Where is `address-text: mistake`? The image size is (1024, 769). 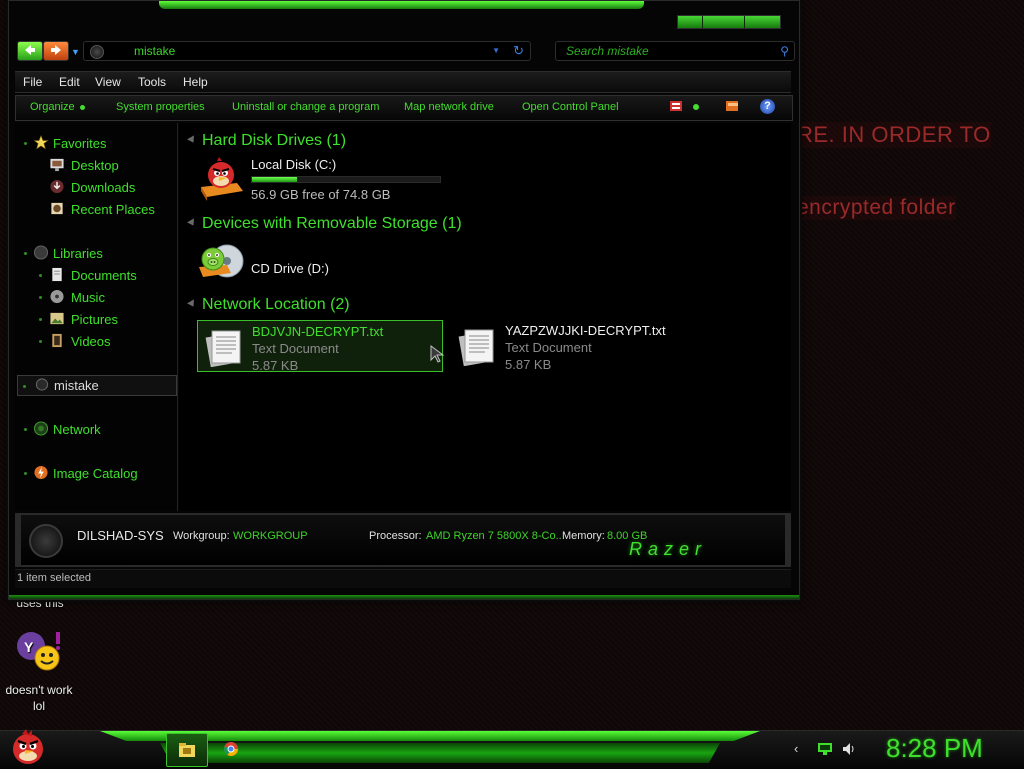
address-text: mistake is located at coordinates (155, 51).